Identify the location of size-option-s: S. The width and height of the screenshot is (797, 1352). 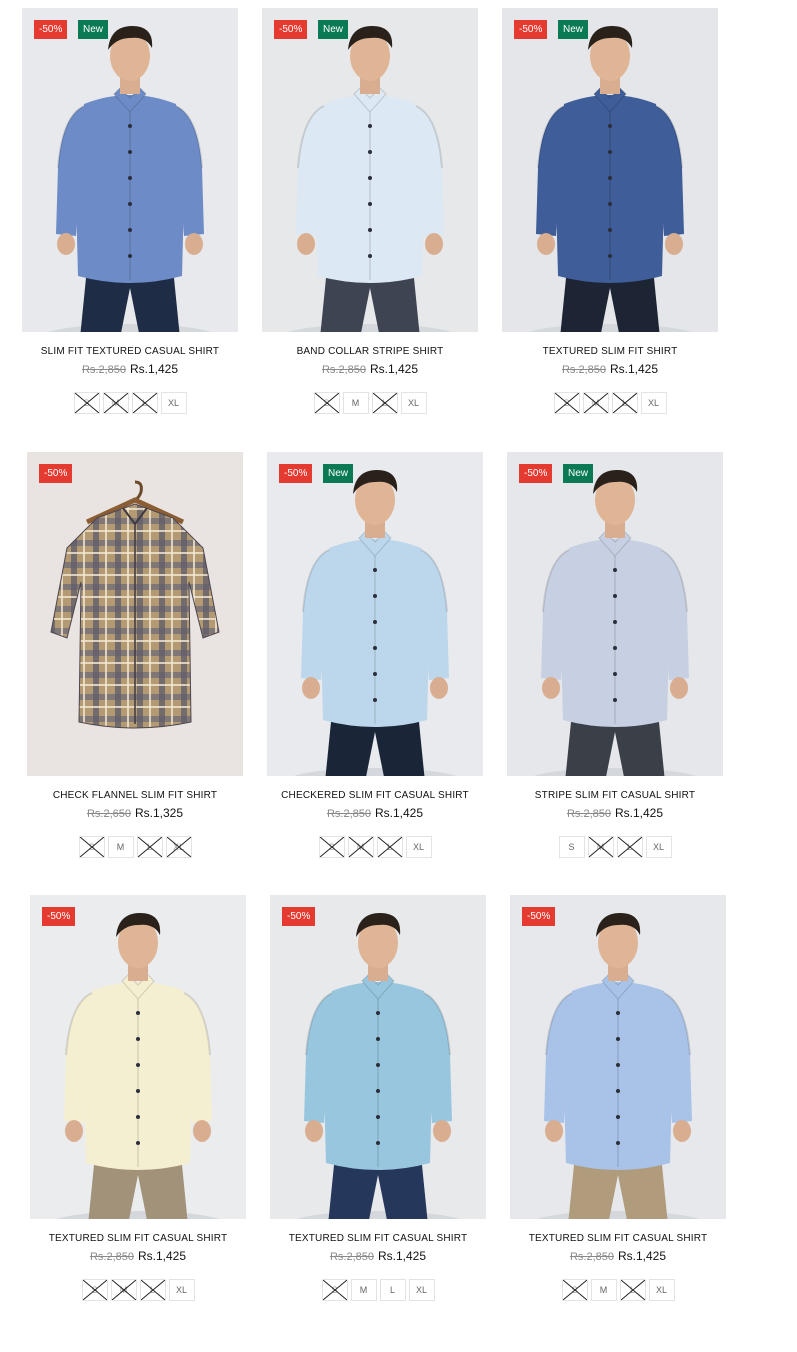
(571, 847).